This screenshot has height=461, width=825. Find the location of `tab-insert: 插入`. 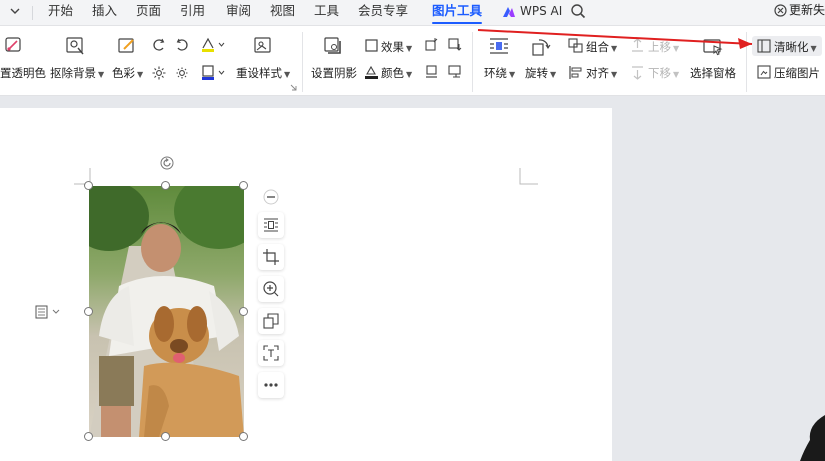

tab-insert: 插入 is located at coordinates (104, 13).